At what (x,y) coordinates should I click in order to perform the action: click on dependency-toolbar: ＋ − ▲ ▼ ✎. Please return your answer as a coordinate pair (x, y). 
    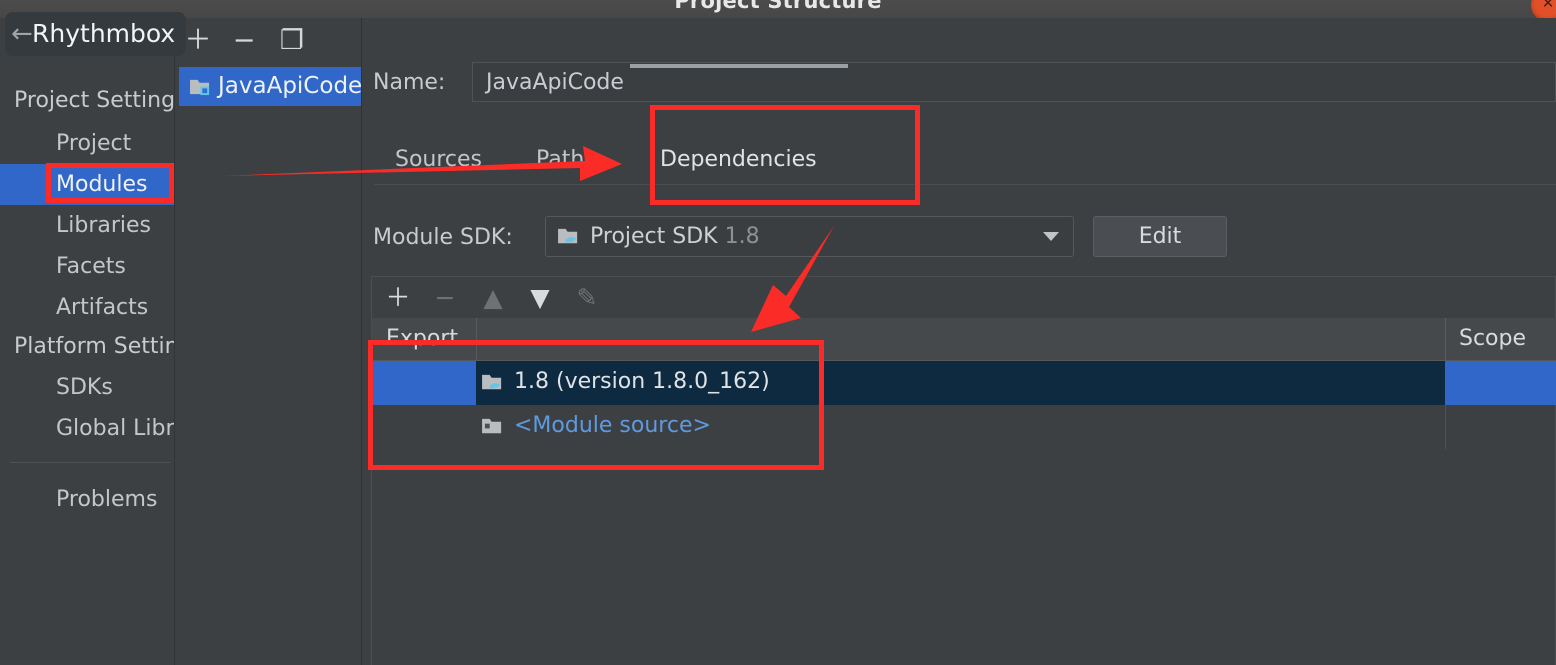
    Looking at the image, I should click on (963, 297).